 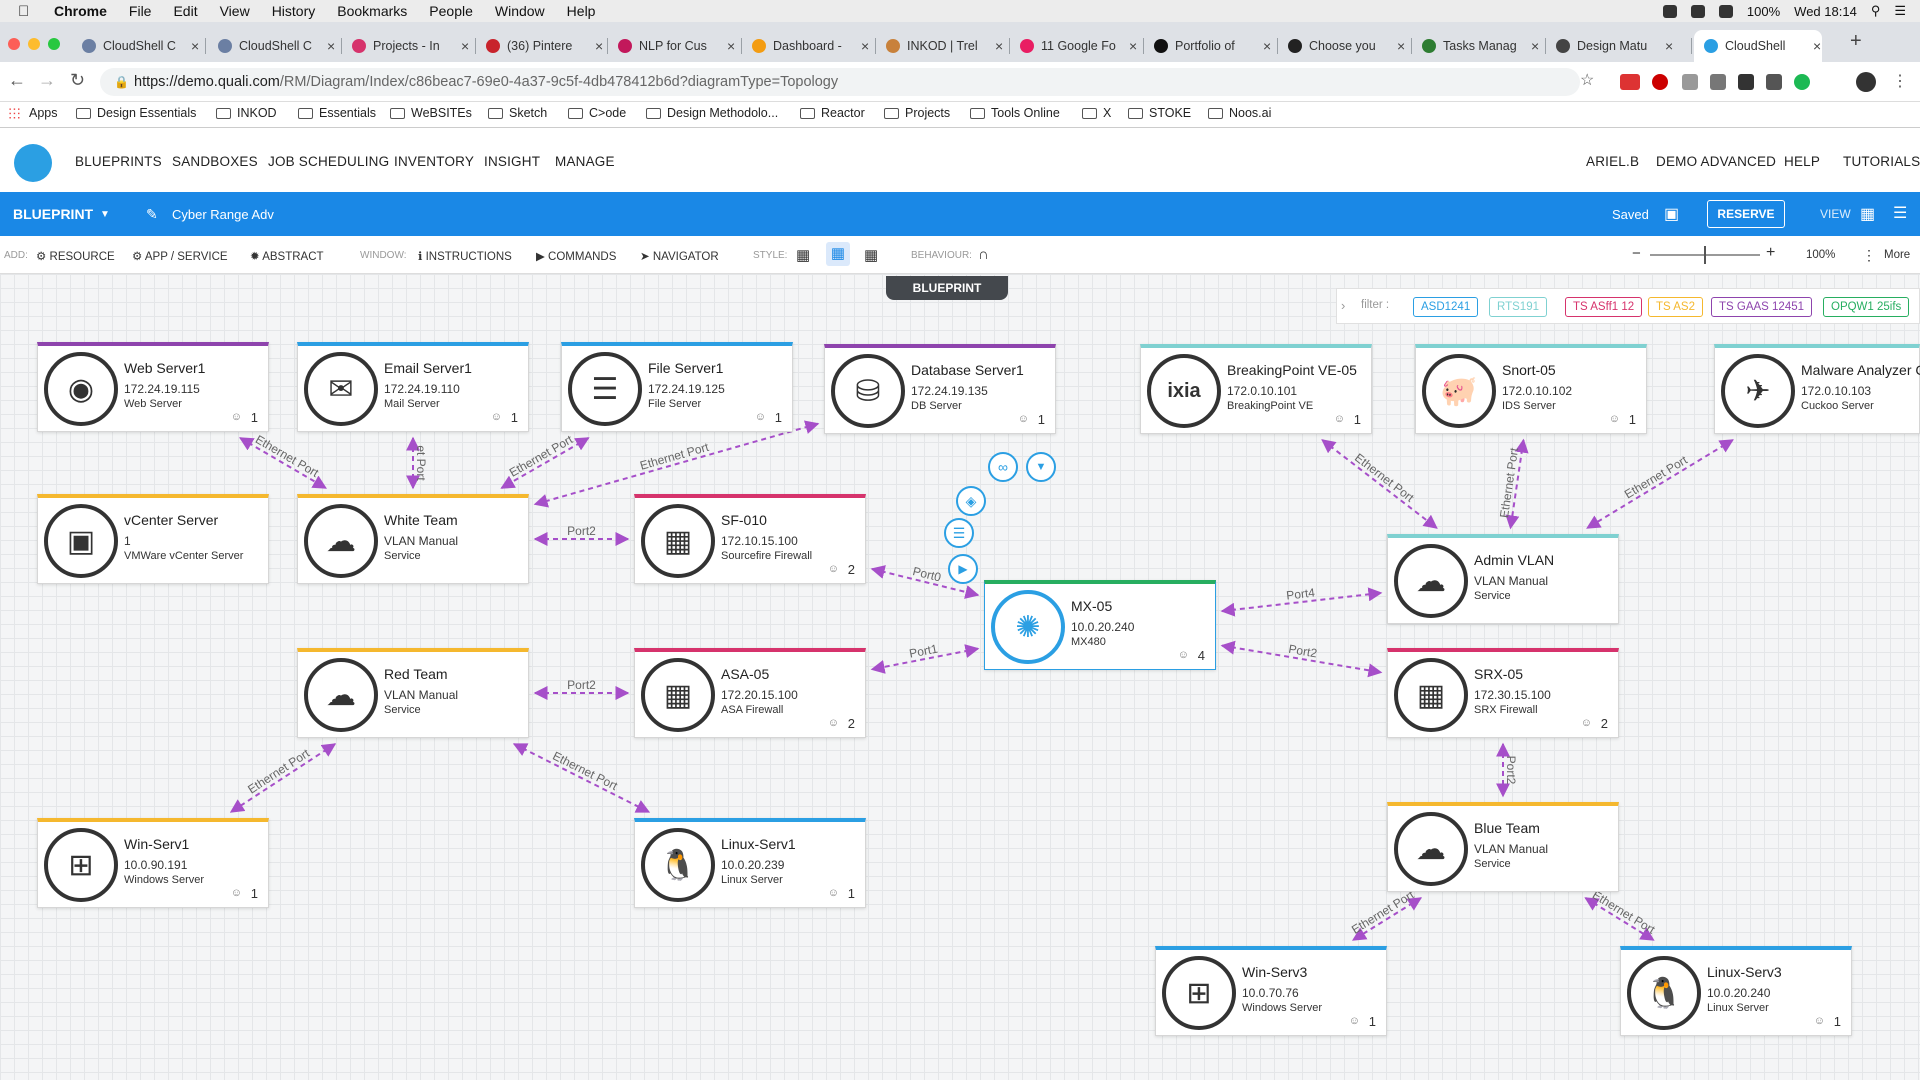 What do you see at coordinates (576, 256) in the screenshot?
I see `commands-button: ▶ COMMANDS` at bounding box center [576, 256].